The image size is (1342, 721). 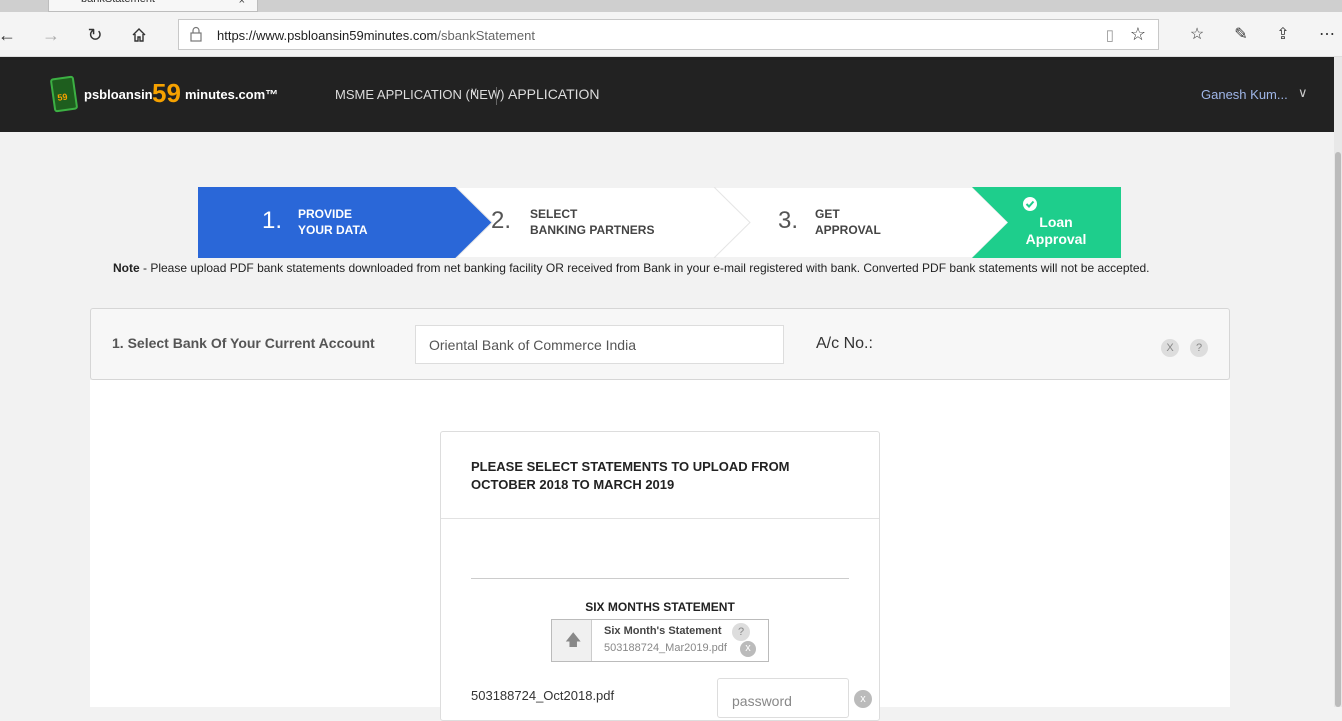 I want to click on tab-title: bankStatement, so click(x=118, y=2).